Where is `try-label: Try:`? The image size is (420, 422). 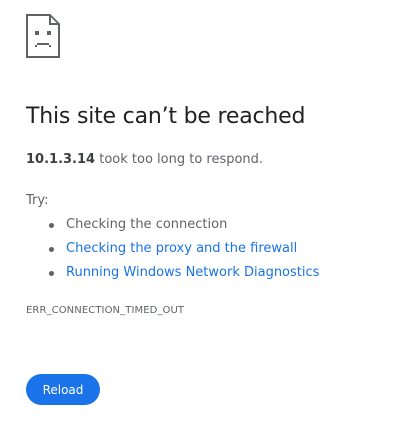 try-label: Try: is located at coordinates (37, 200).